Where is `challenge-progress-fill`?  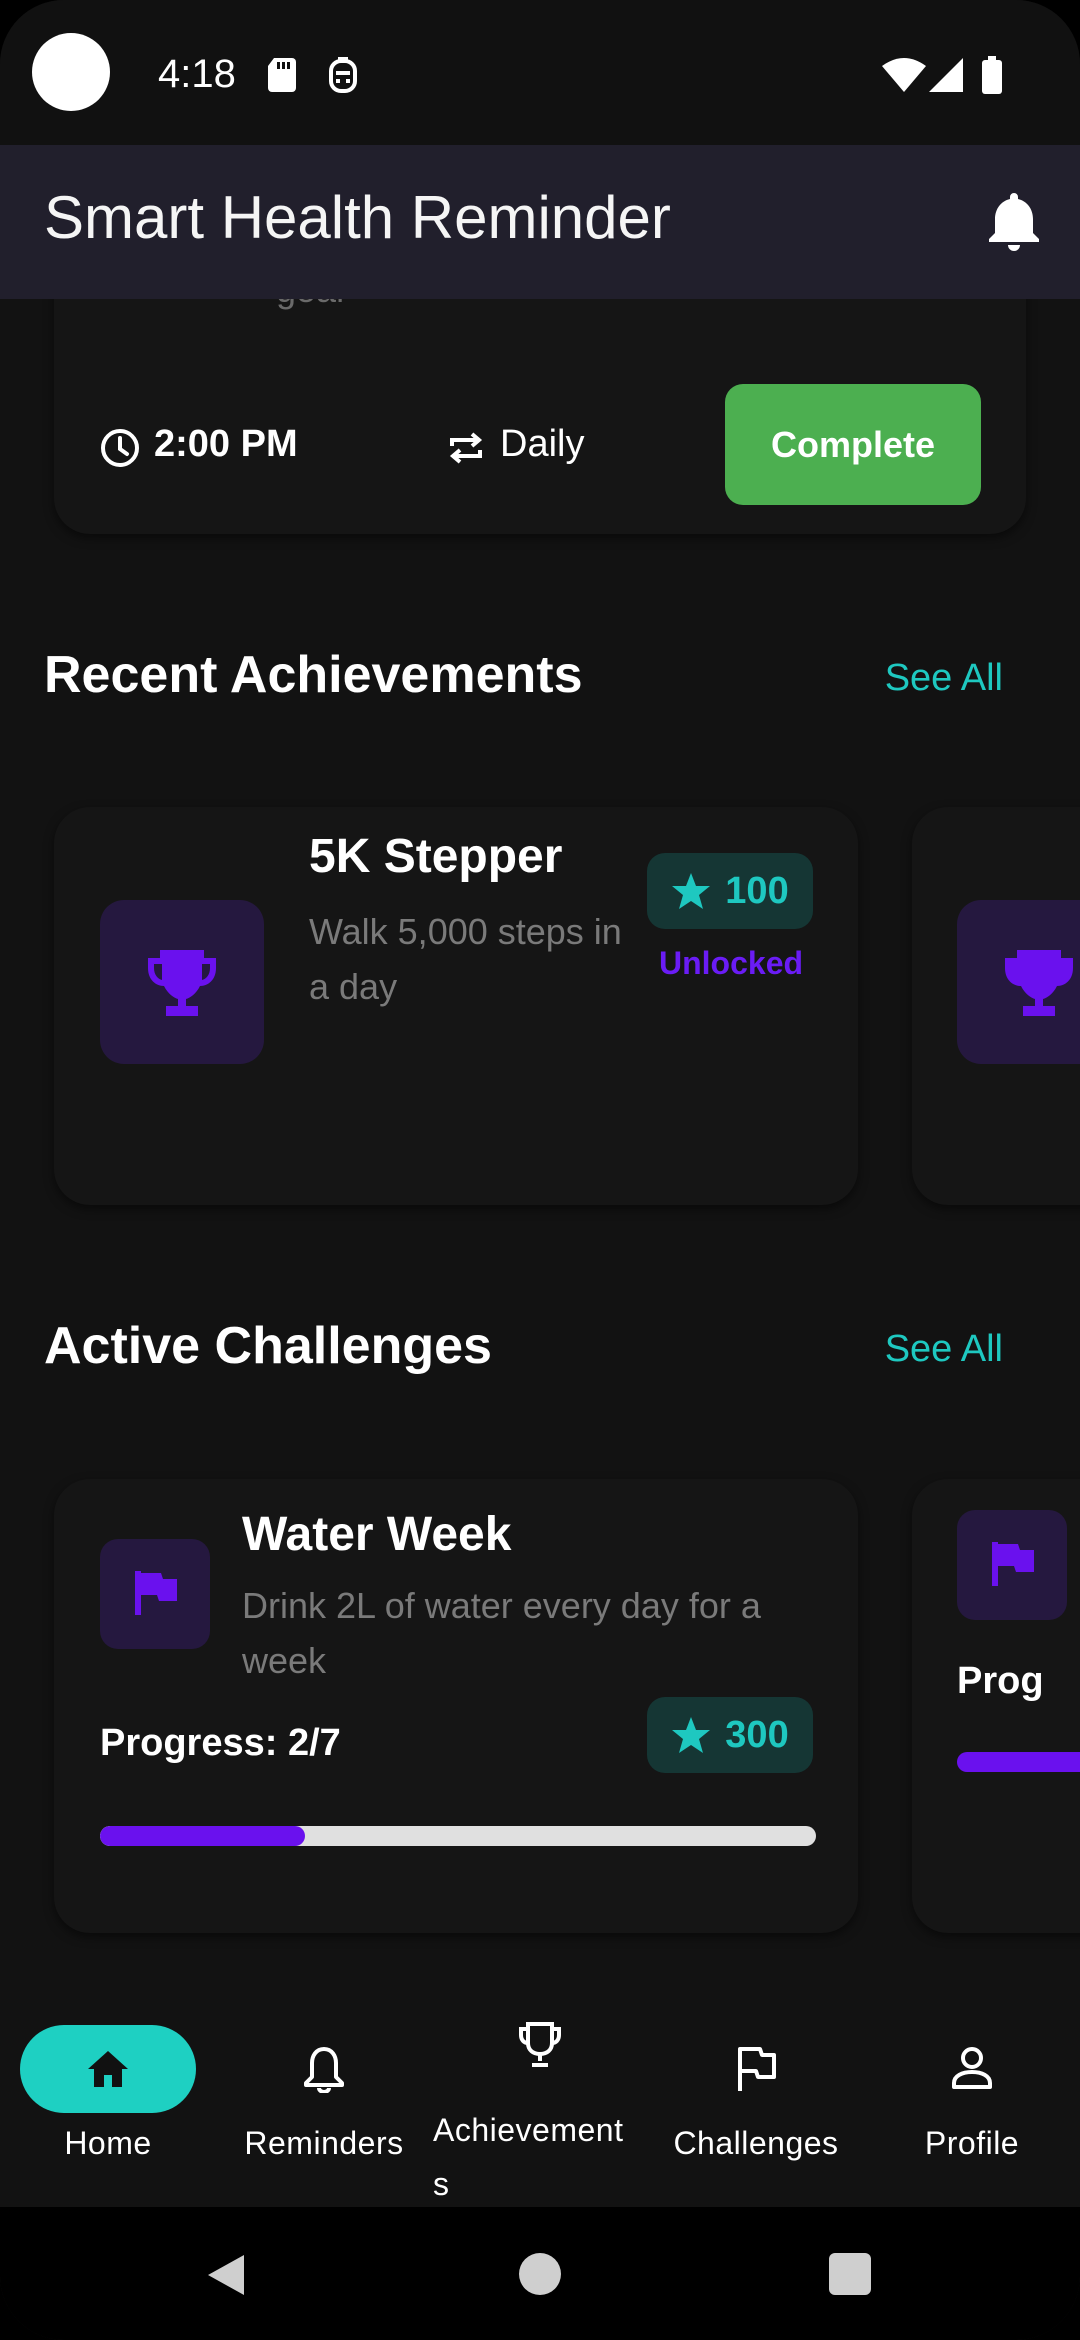 challenge-progress-fill is located at coordinates (202, 1836).